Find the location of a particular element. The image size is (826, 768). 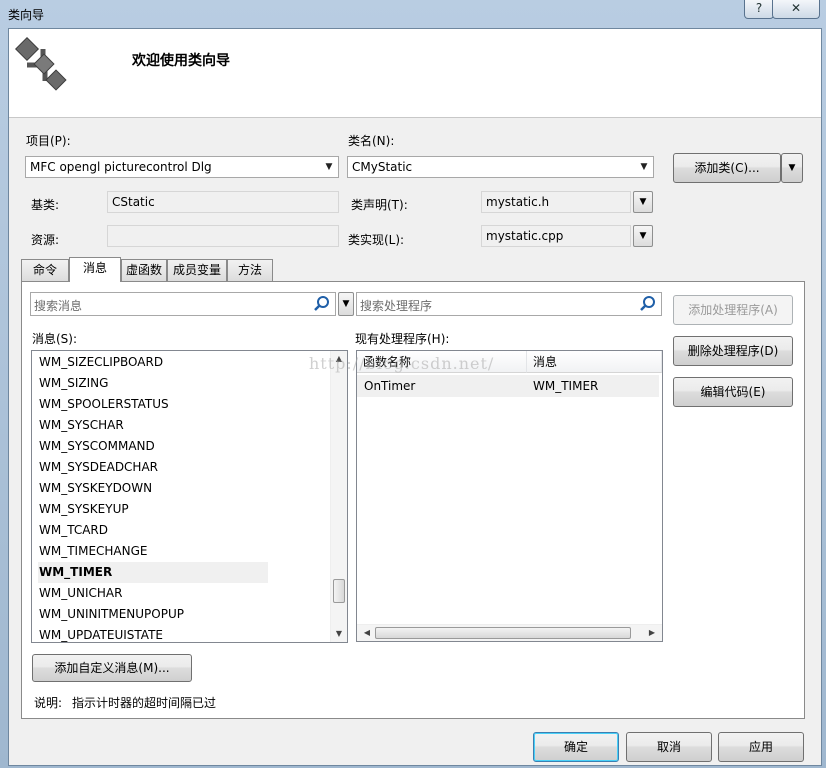

impl-dropdown-button: ▼ is located at coordinates (643, 236).